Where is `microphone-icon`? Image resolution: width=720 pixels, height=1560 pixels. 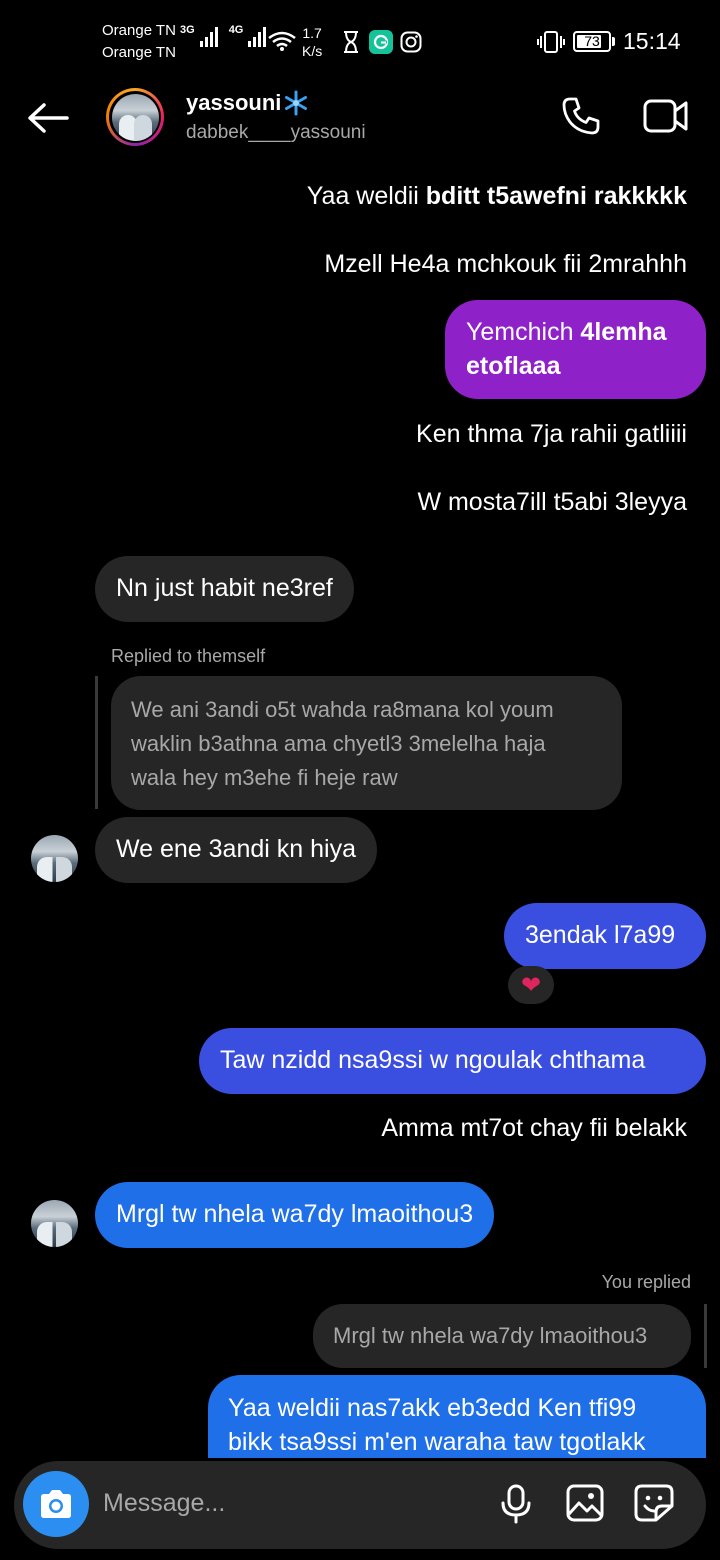
microphone-icon is located at coordinates (516, 1504).